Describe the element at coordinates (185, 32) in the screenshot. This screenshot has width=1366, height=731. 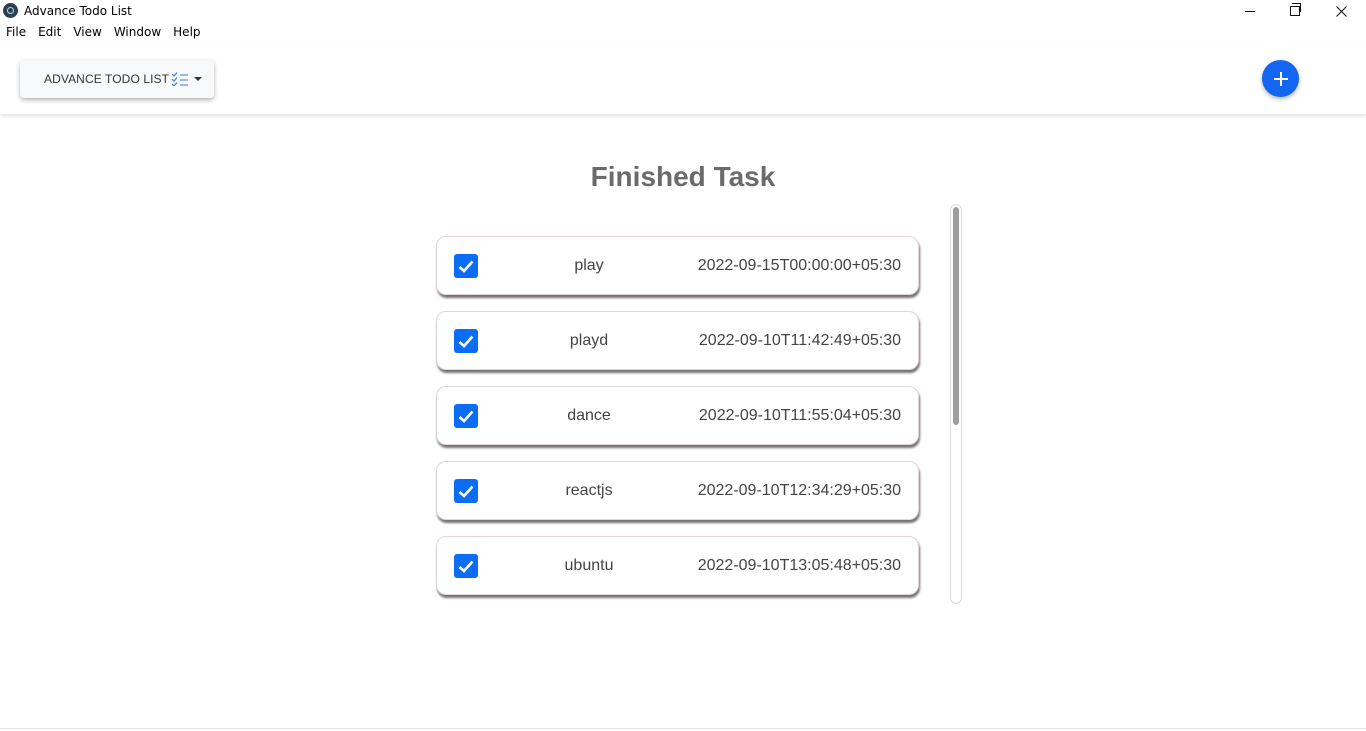
I see `menu-help: Help` at that location.